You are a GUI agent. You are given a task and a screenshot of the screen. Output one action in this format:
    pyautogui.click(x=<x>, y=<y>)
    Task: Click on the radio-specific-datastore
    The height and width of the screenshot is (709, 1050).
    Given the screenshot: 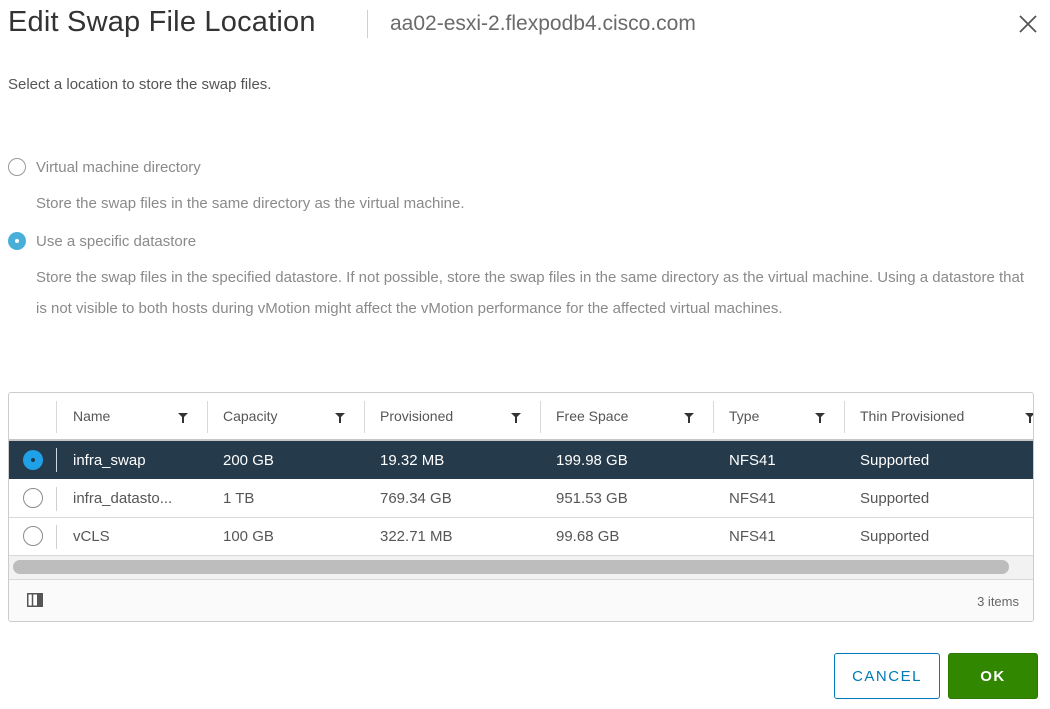 What is the action you would take?
    pyautogui.click(x=17, y=241)
    